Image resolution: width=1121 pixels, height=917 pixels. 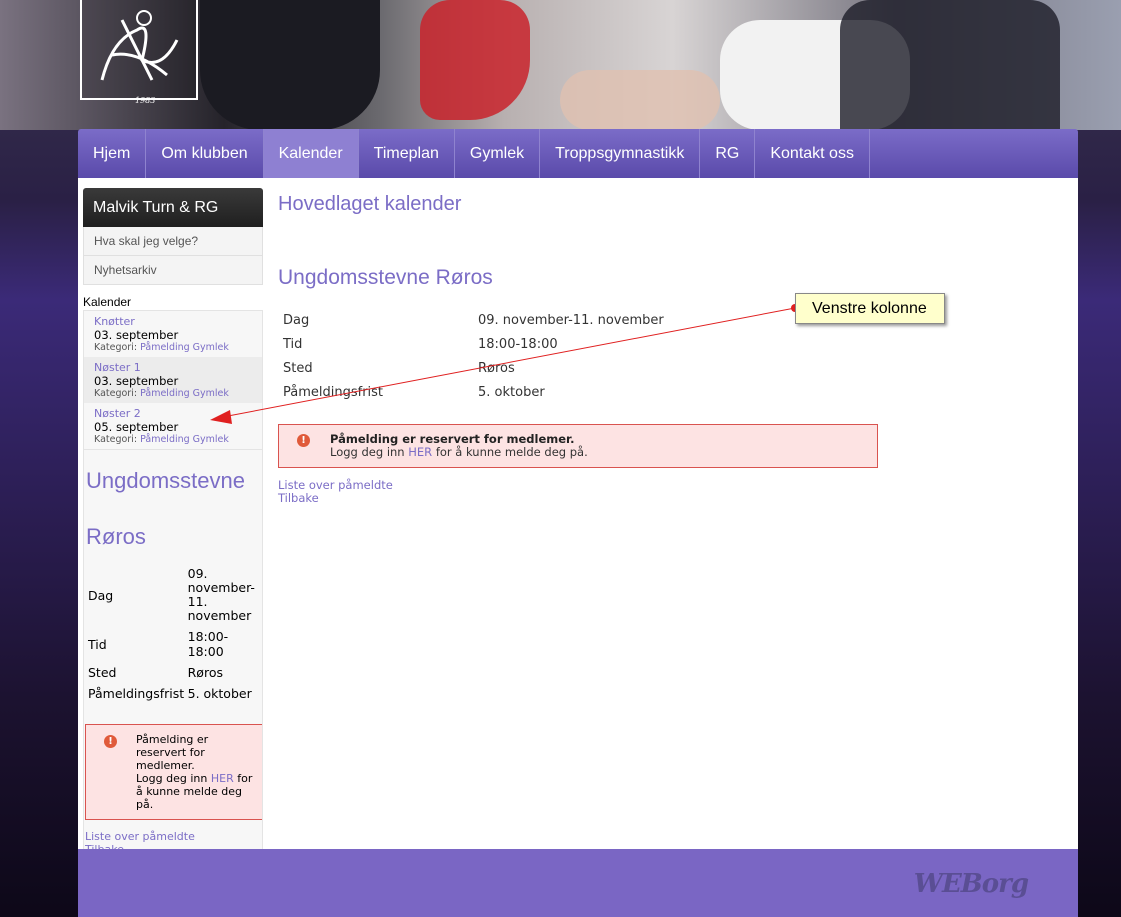 What do you see at coordinates (407, 153) in the screenshot?
I see `nav-timeplan: Timeplan` at bounding box center [407, 153].